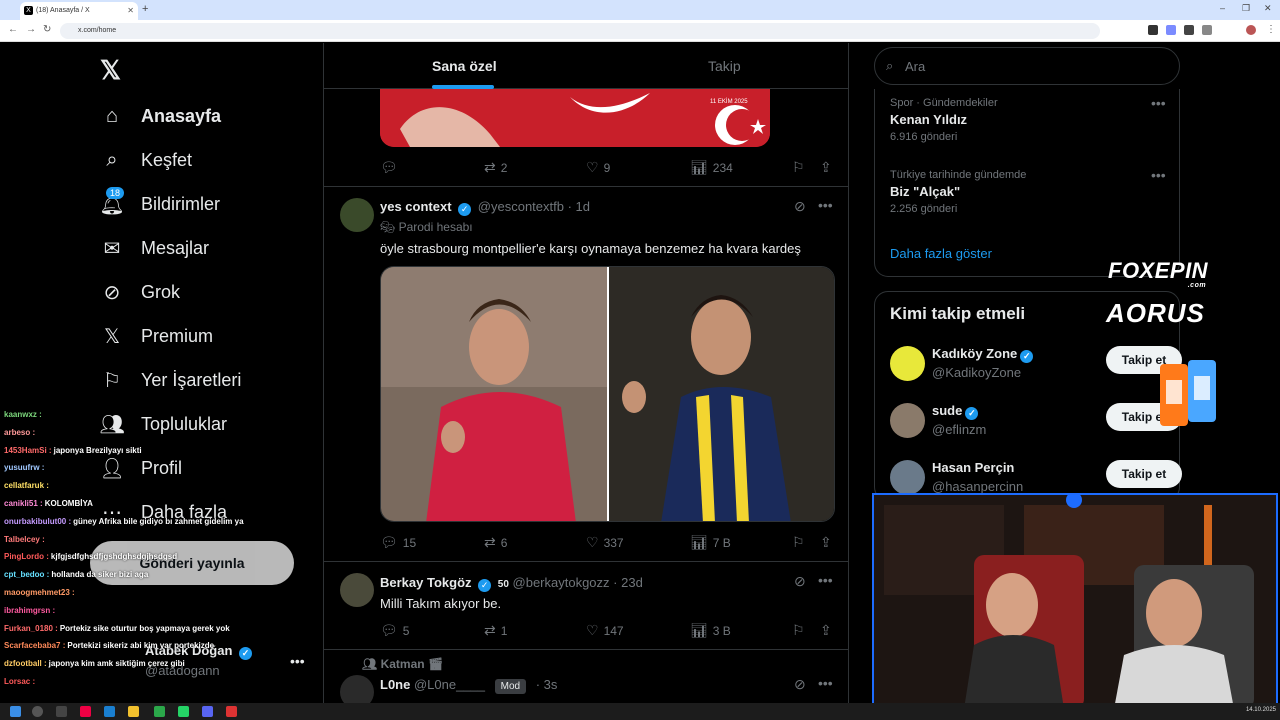 Image resolution: width=1280 pixels, height=720 pixels. What do you see at coordinates (13, 29) in the screenshot?
I see `back-icon: ←` at bounding box center [13, 29].